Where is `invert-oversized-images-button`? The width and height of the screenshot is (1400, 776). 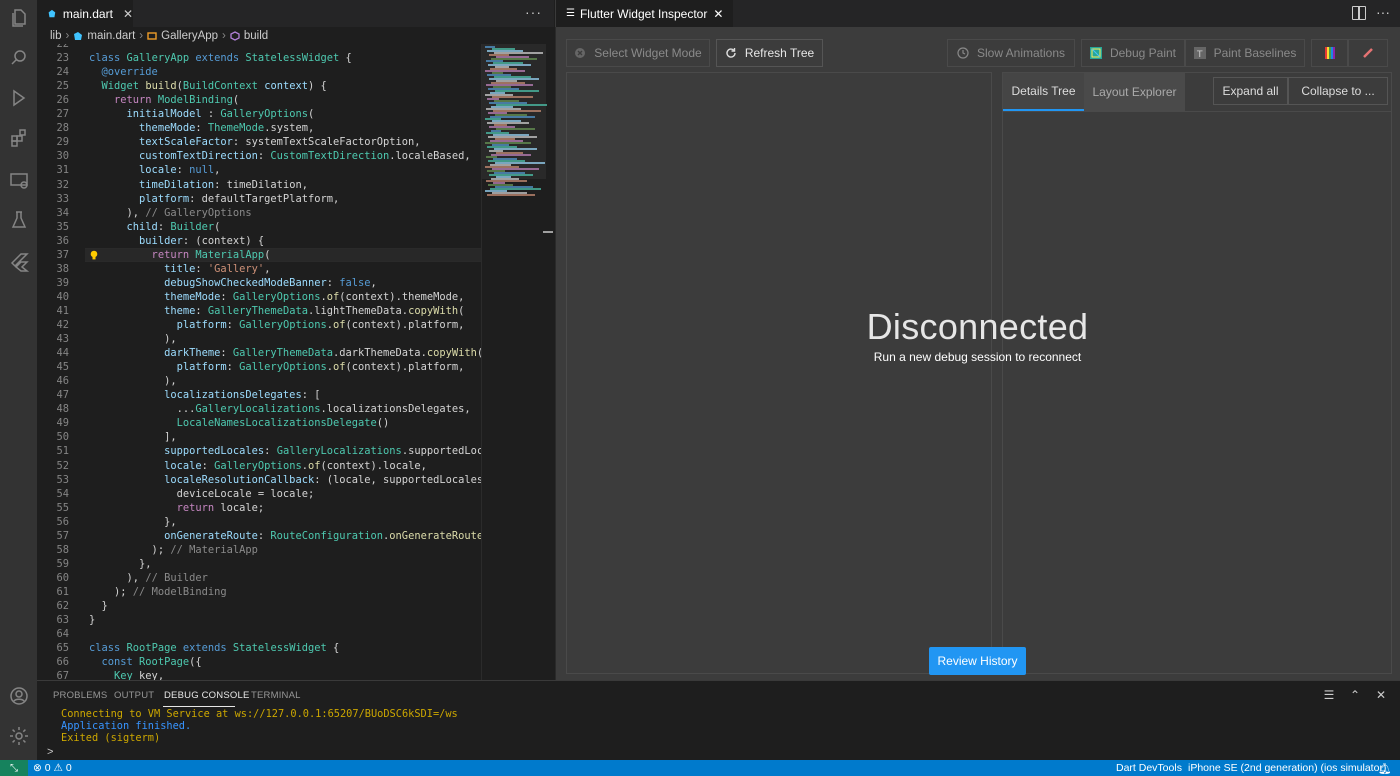 invert-oversized-images-button is located at coordinates (1368, 53).